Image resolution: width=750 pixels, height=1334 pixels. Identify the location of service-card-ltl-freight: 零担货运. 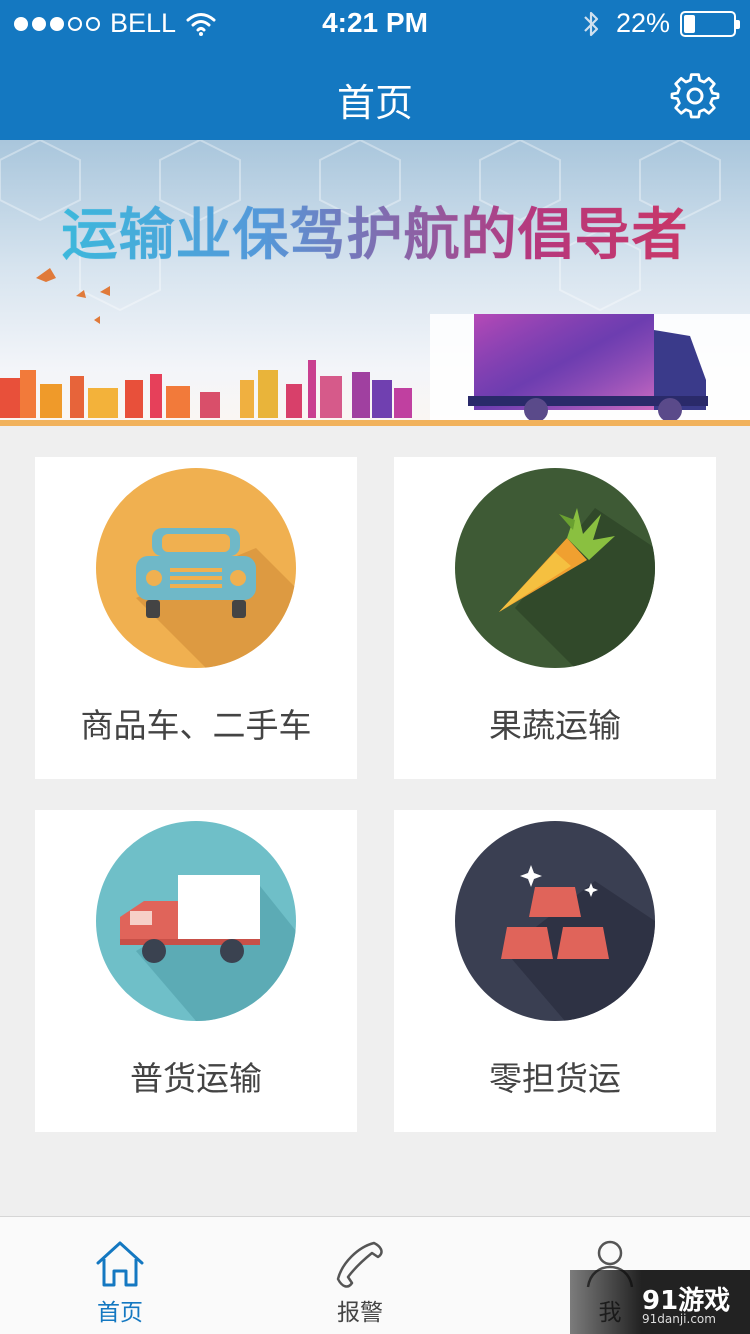
(555, 971).